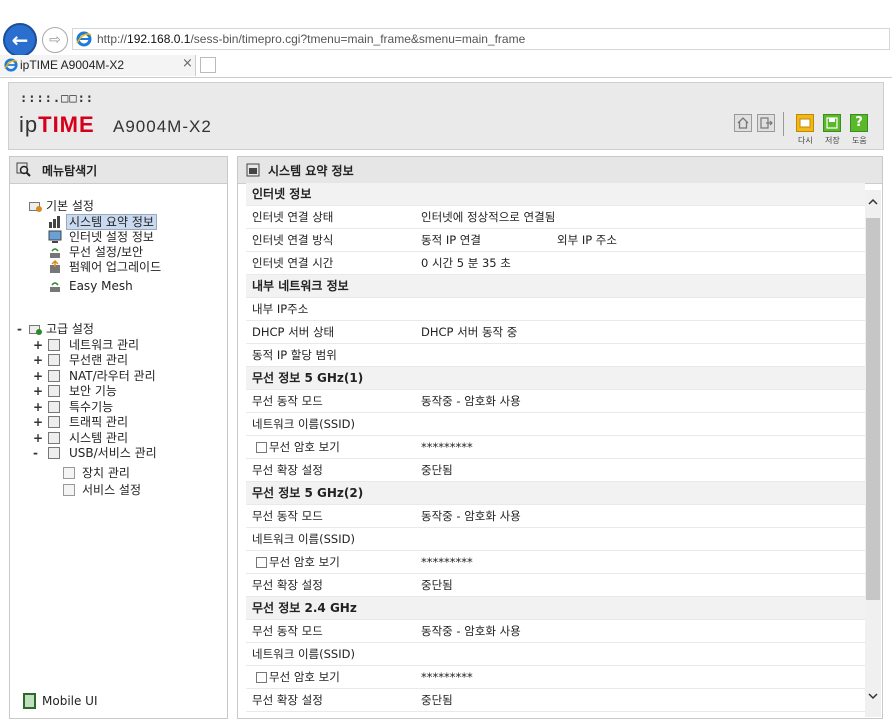  What do you see at coordinates (38, 391) in the screenshot?
I see `expand-security: +` at bounding box center [38, 391].